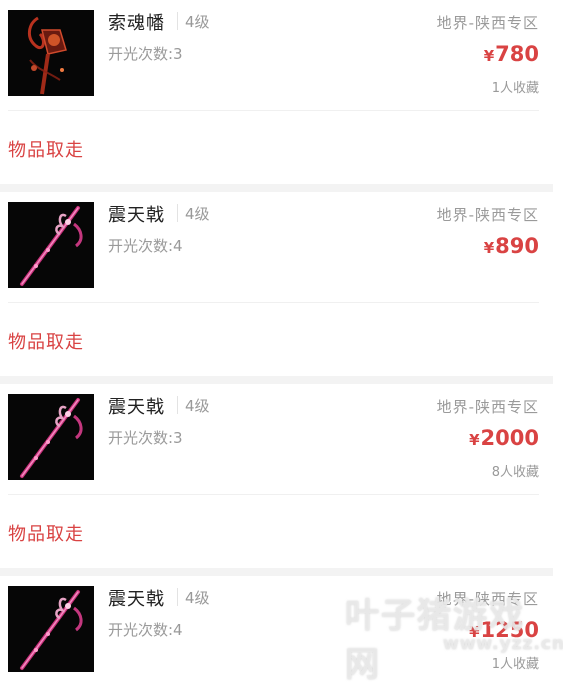 Image resolution: width=563 pixels, height=687 pixels. What do you see at coordinates (517, 54) in the screenshot?
I see `price-value: 780` at bounding box center [517, 54].